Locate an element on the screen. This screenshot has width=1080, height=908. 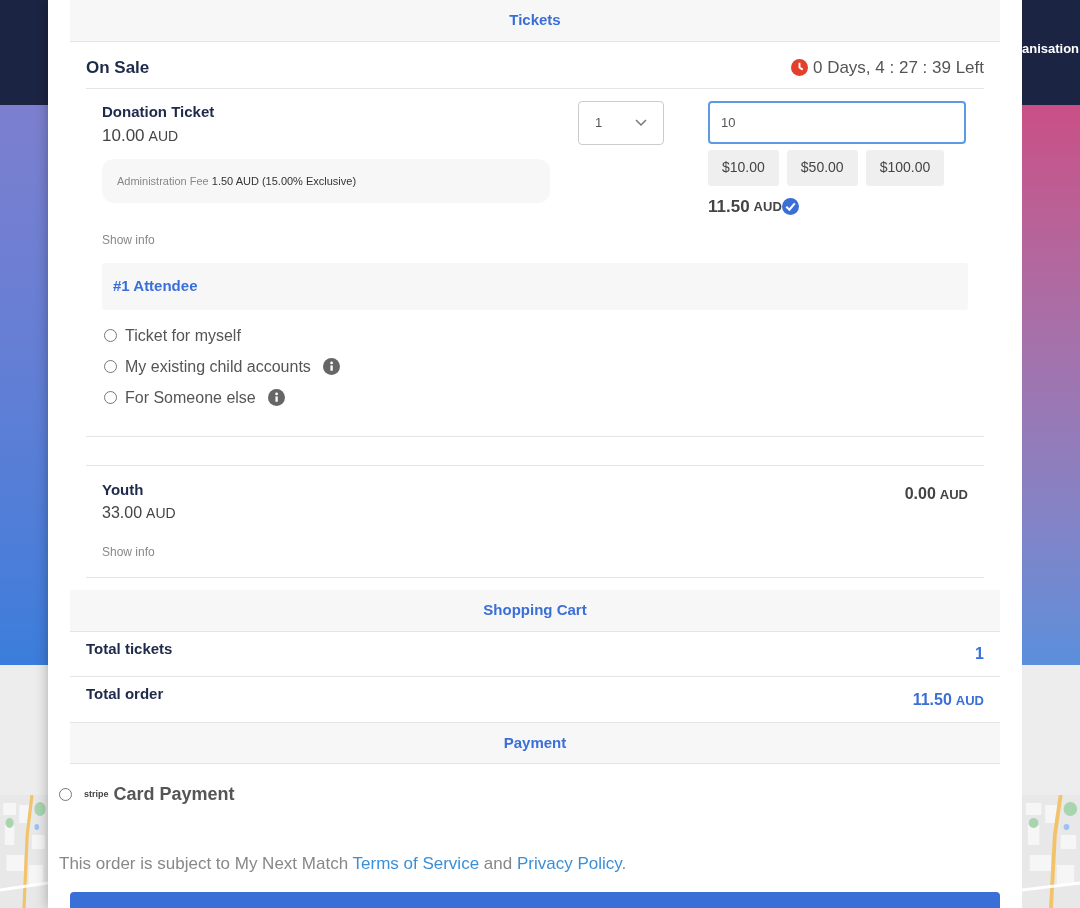
quantity-select: 1 is located at coordinates (621, 122).